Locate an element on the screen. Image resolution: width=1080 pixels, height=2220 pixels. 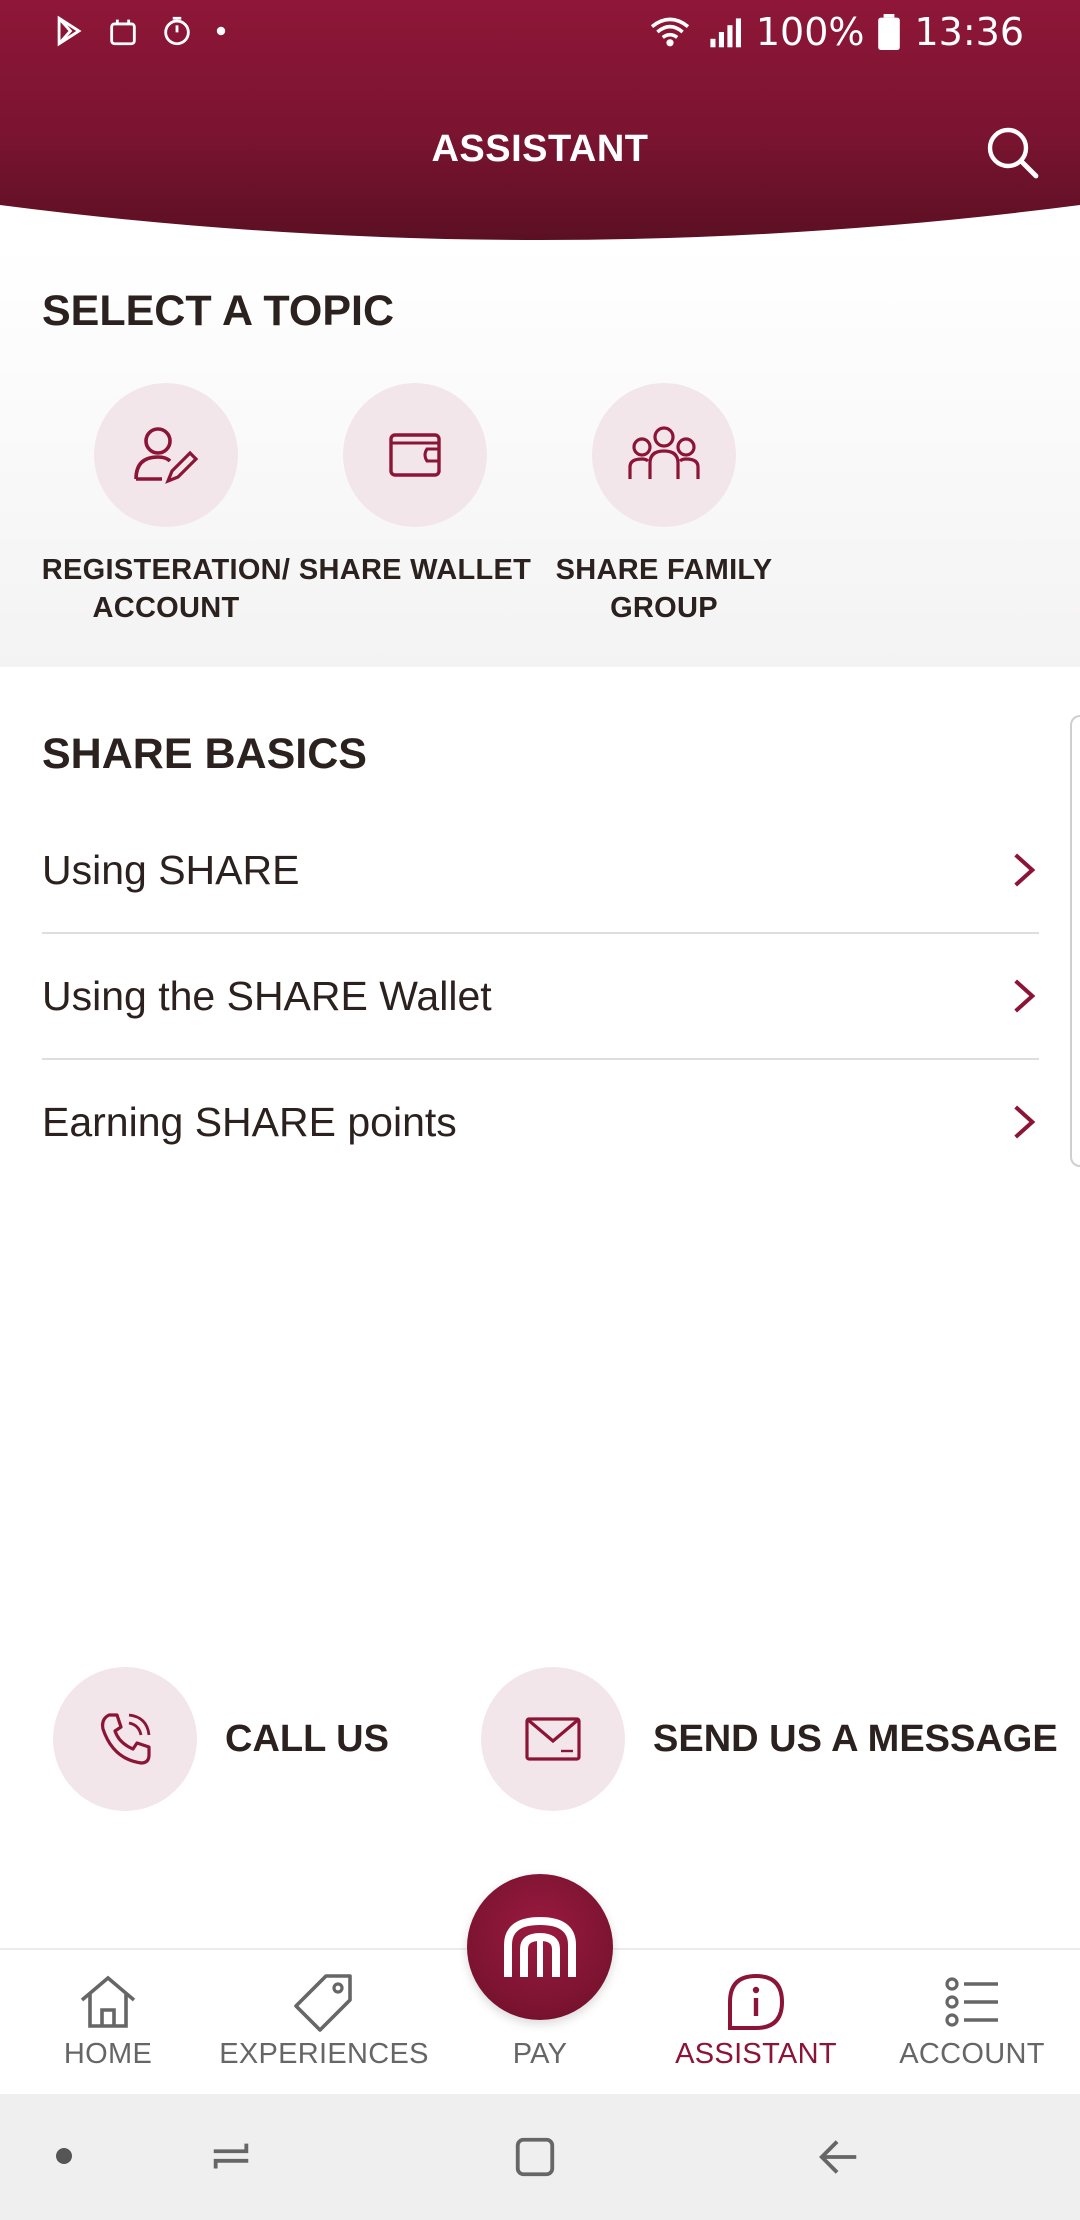
list-item-earning-points: Earning SHARE points is located at coordinates (540, 1122).